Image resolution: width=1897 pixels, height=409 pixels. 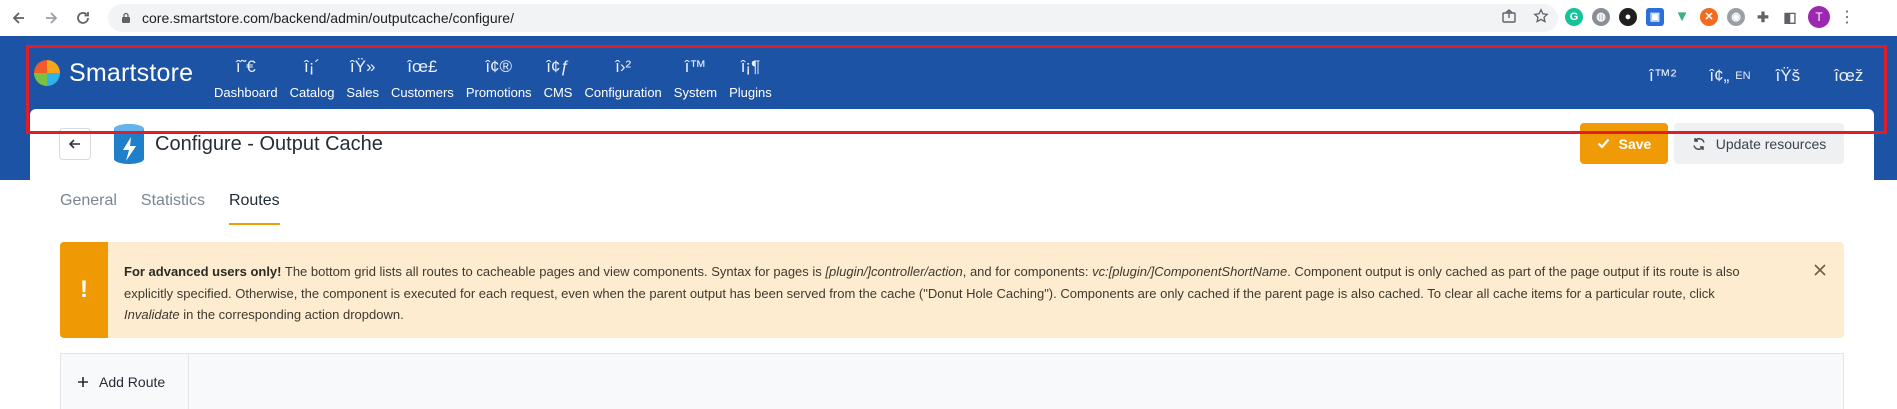 What do you see at coordinates (126, 17) in the screenshot?
I see `lock-icon` at bounding box center [126, 17].